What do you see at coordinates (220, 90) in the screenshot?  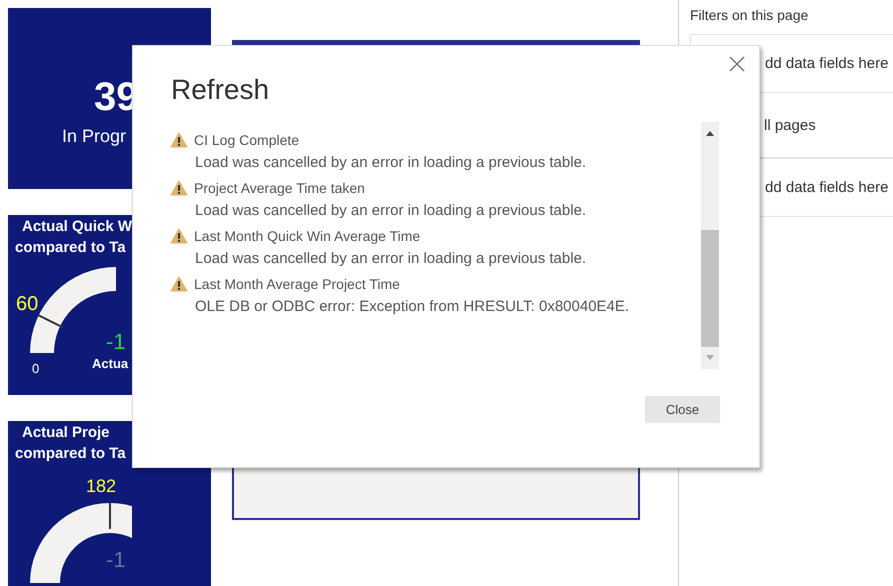 I see `dialog-title: Refresh` at bounding box center [220, 90].